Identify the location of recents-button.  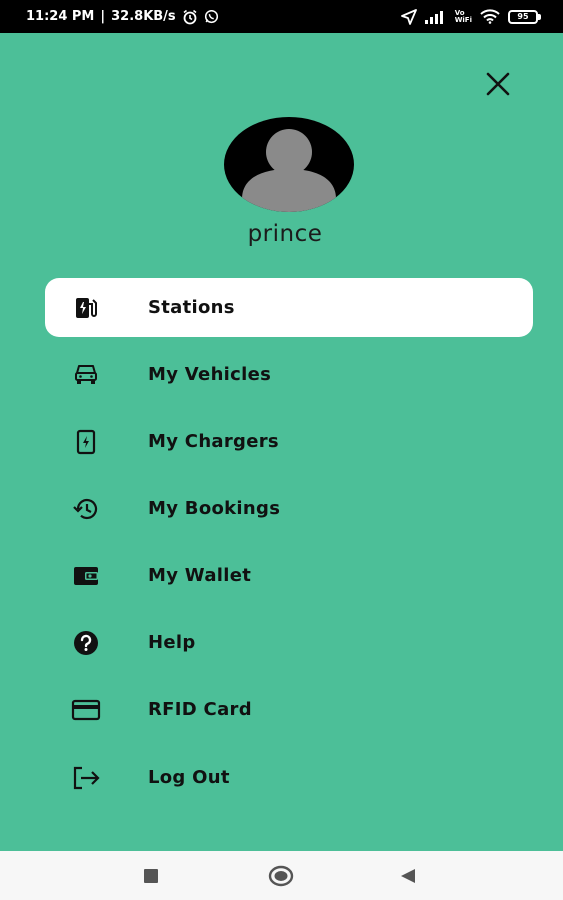
(151, 876).